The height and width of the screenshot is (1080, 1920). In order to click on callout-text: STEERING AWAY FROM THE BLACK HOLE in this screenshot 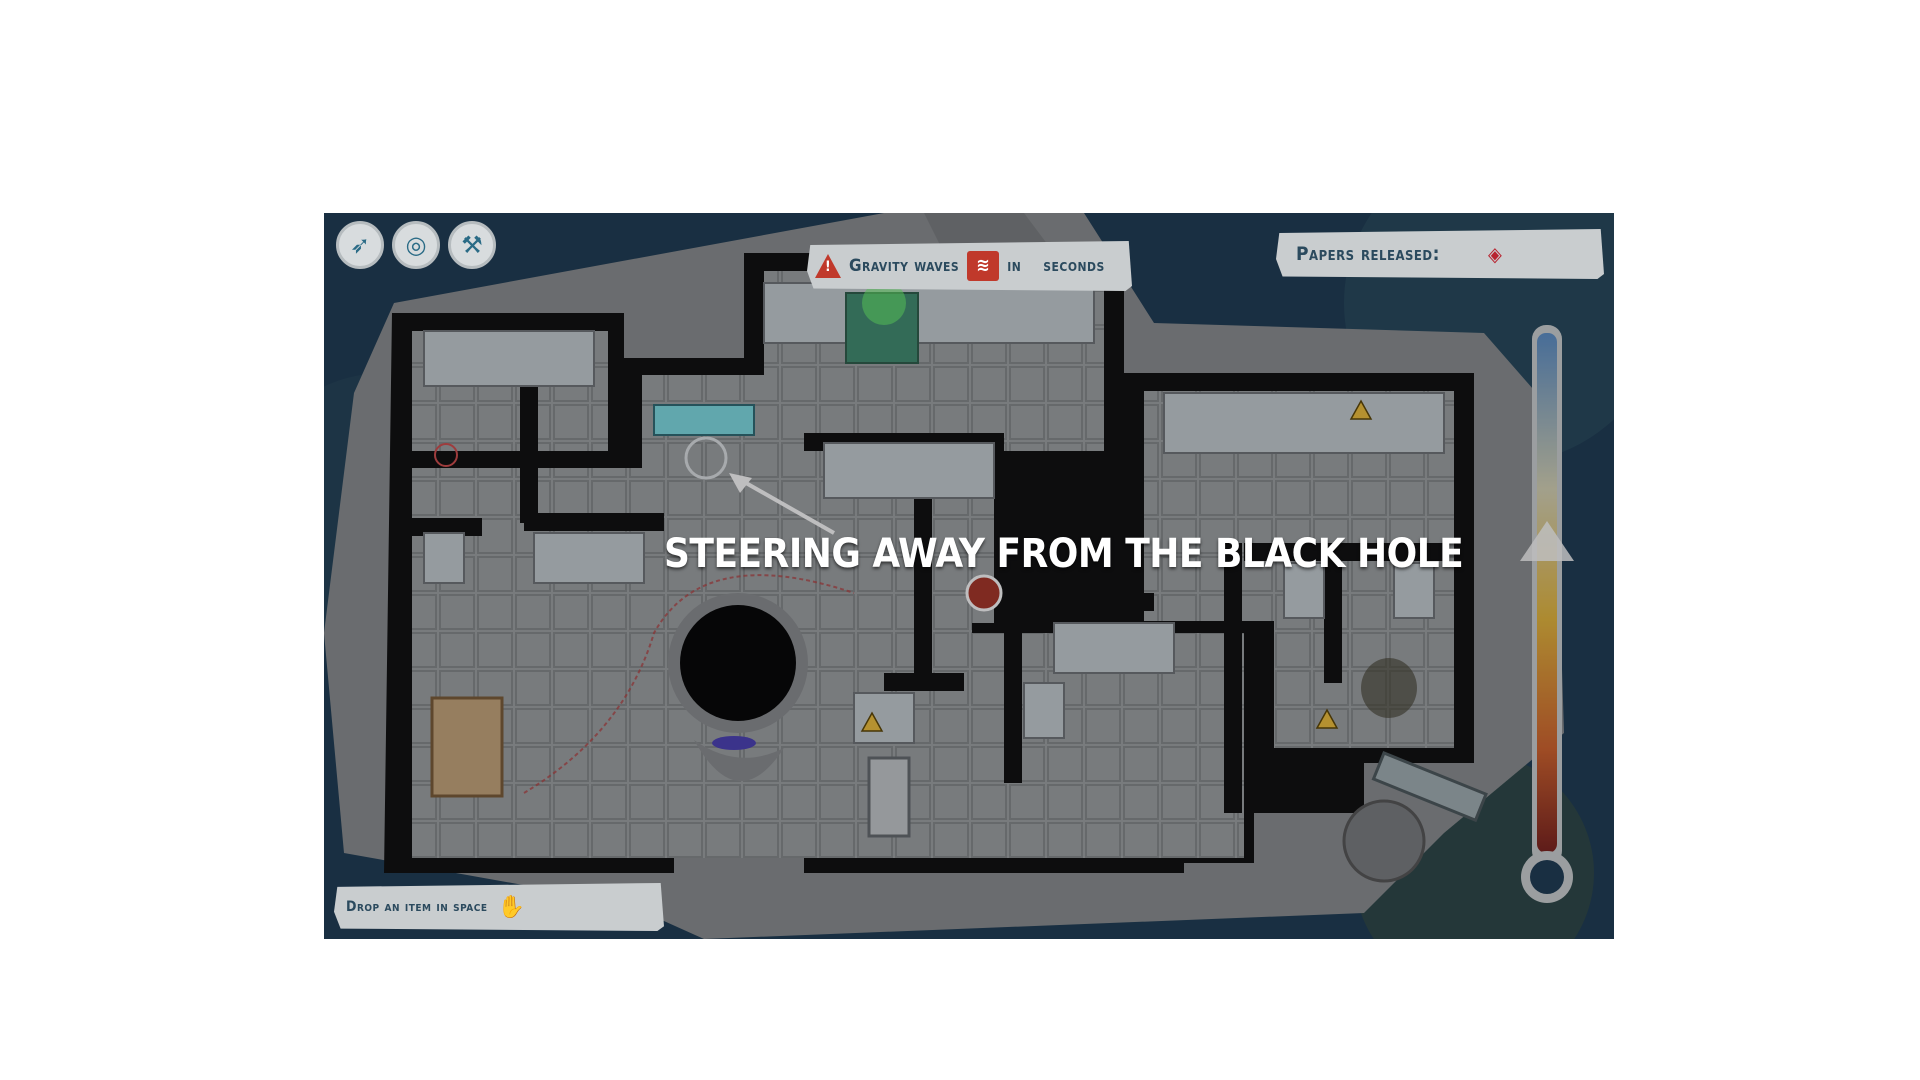, I will do `click(1064, 554)`.